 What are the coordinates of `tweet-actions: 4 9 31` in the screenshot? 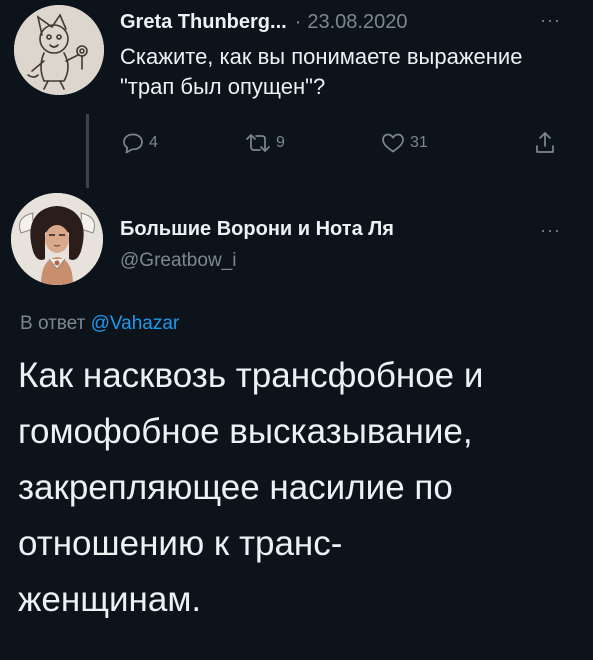 It's located at (296, 143).